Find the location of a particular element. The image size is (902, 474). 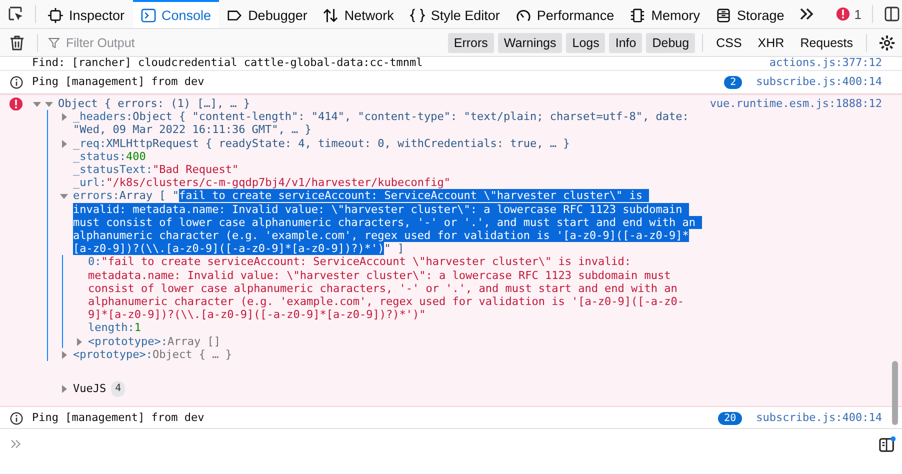

devtools-tab: Storage is located at coordinates (750, 14).